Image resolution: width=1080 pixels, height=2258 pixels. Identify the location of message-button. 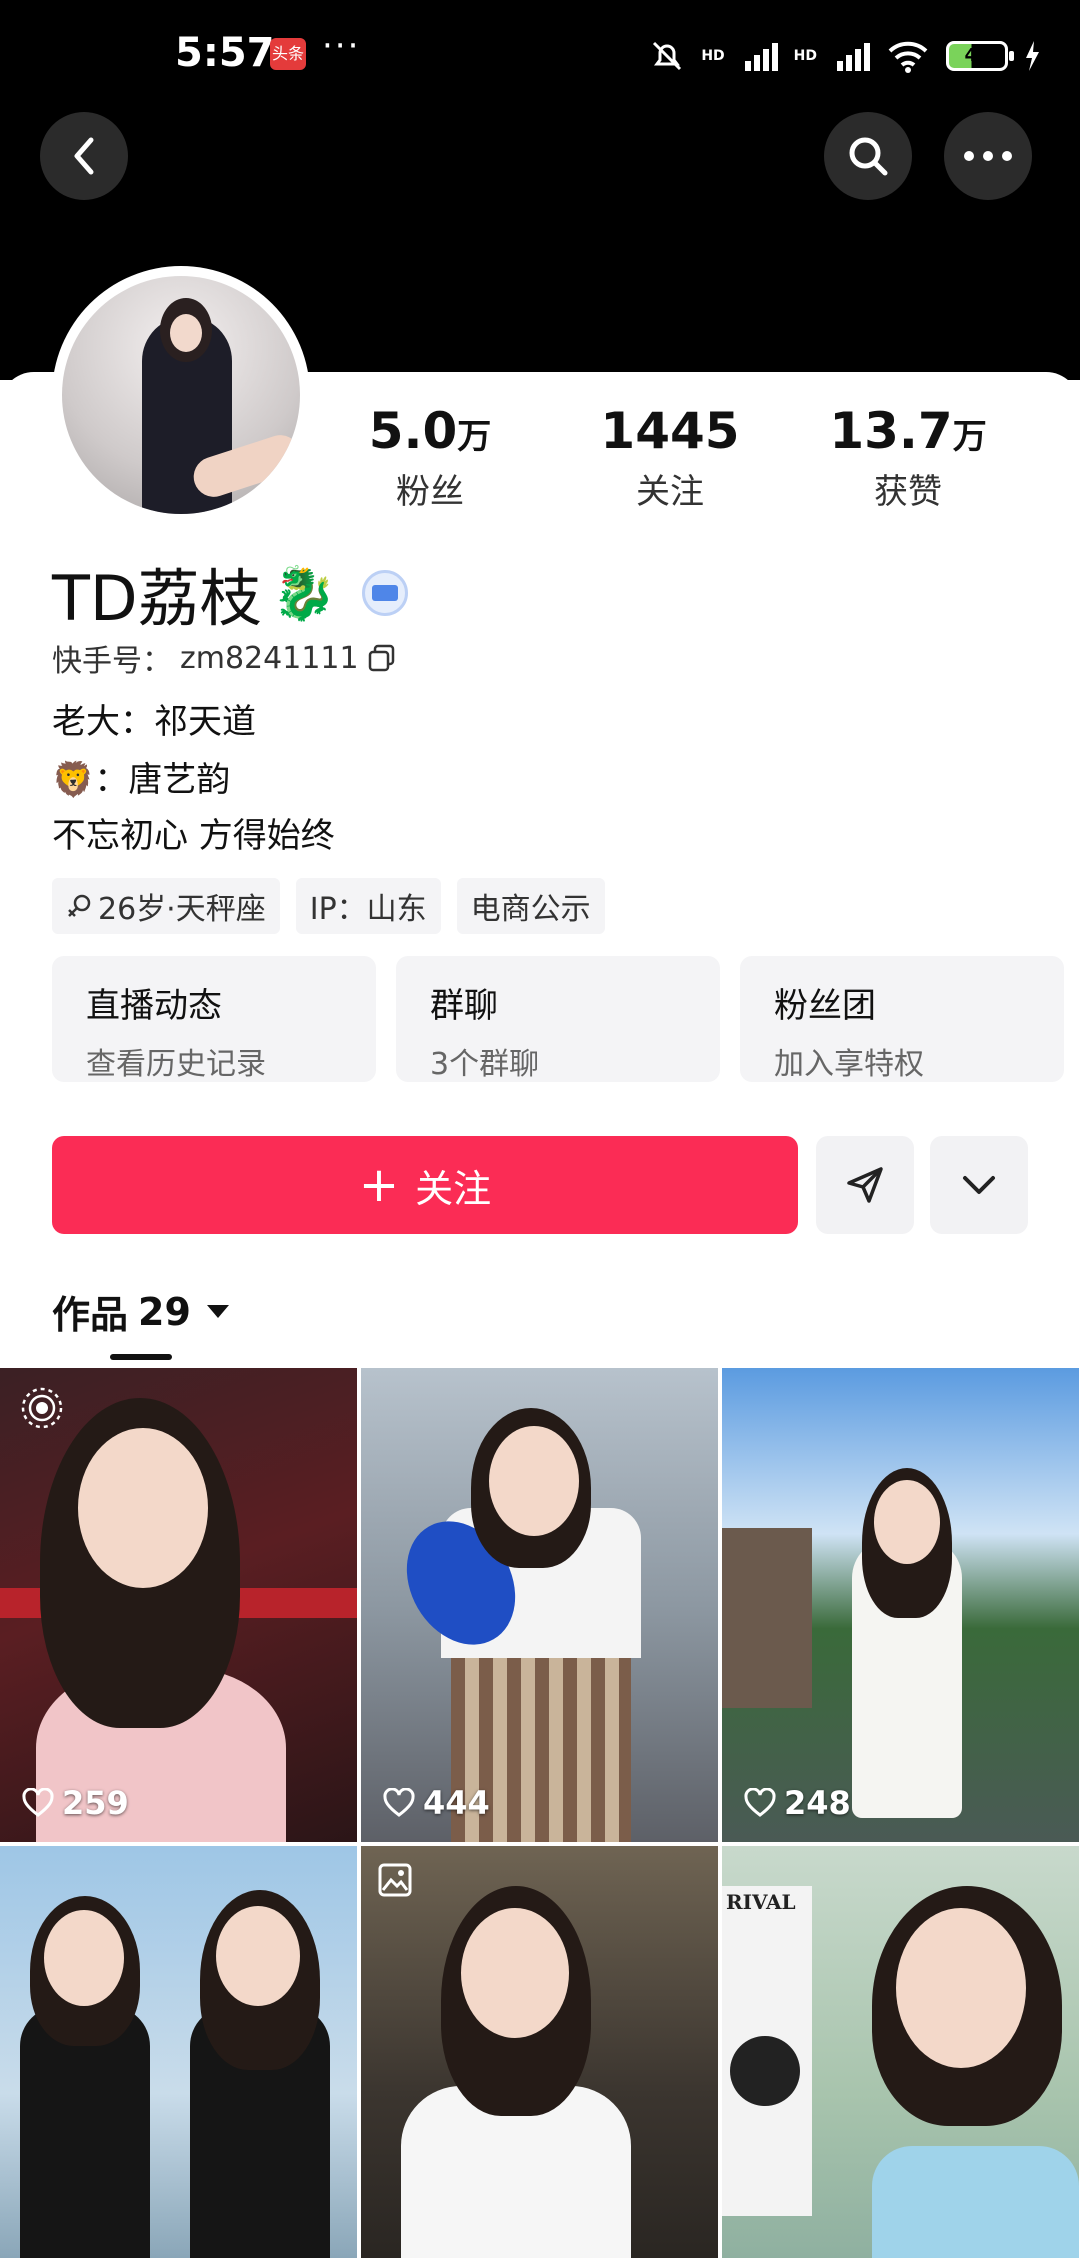
(865, 1185).